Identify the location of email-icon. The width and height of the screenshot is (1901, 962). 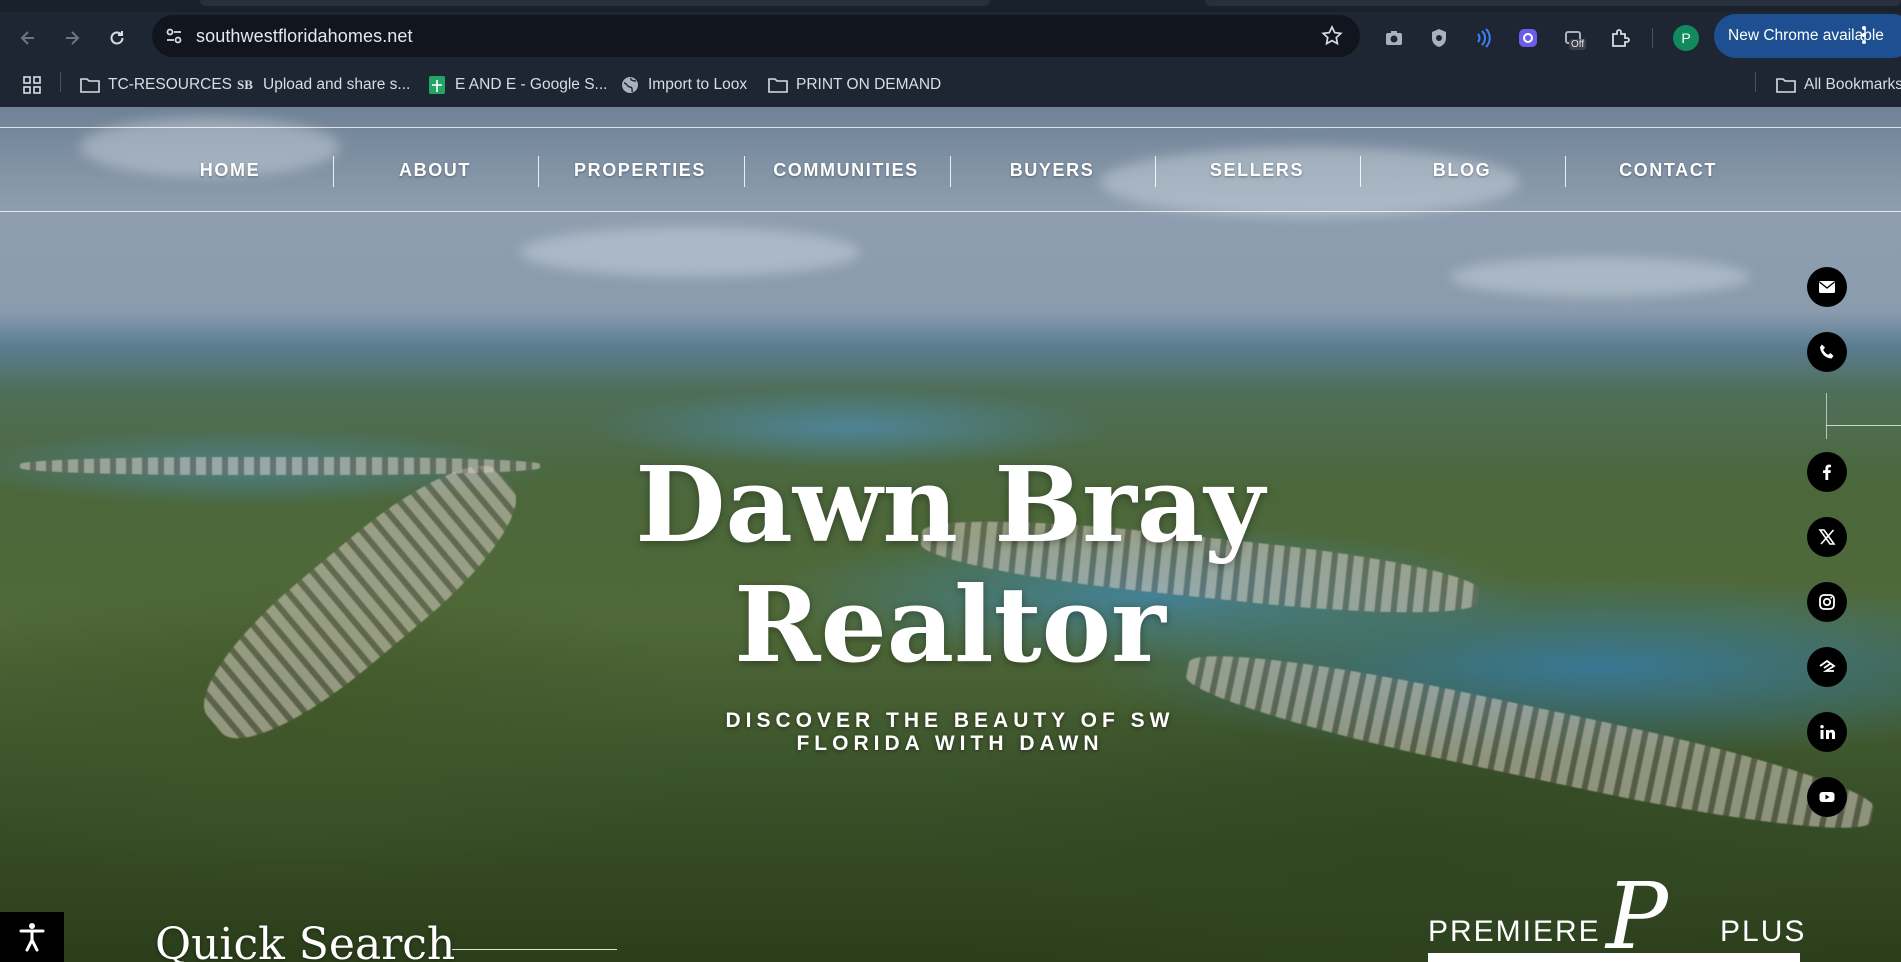
(1827, 287).